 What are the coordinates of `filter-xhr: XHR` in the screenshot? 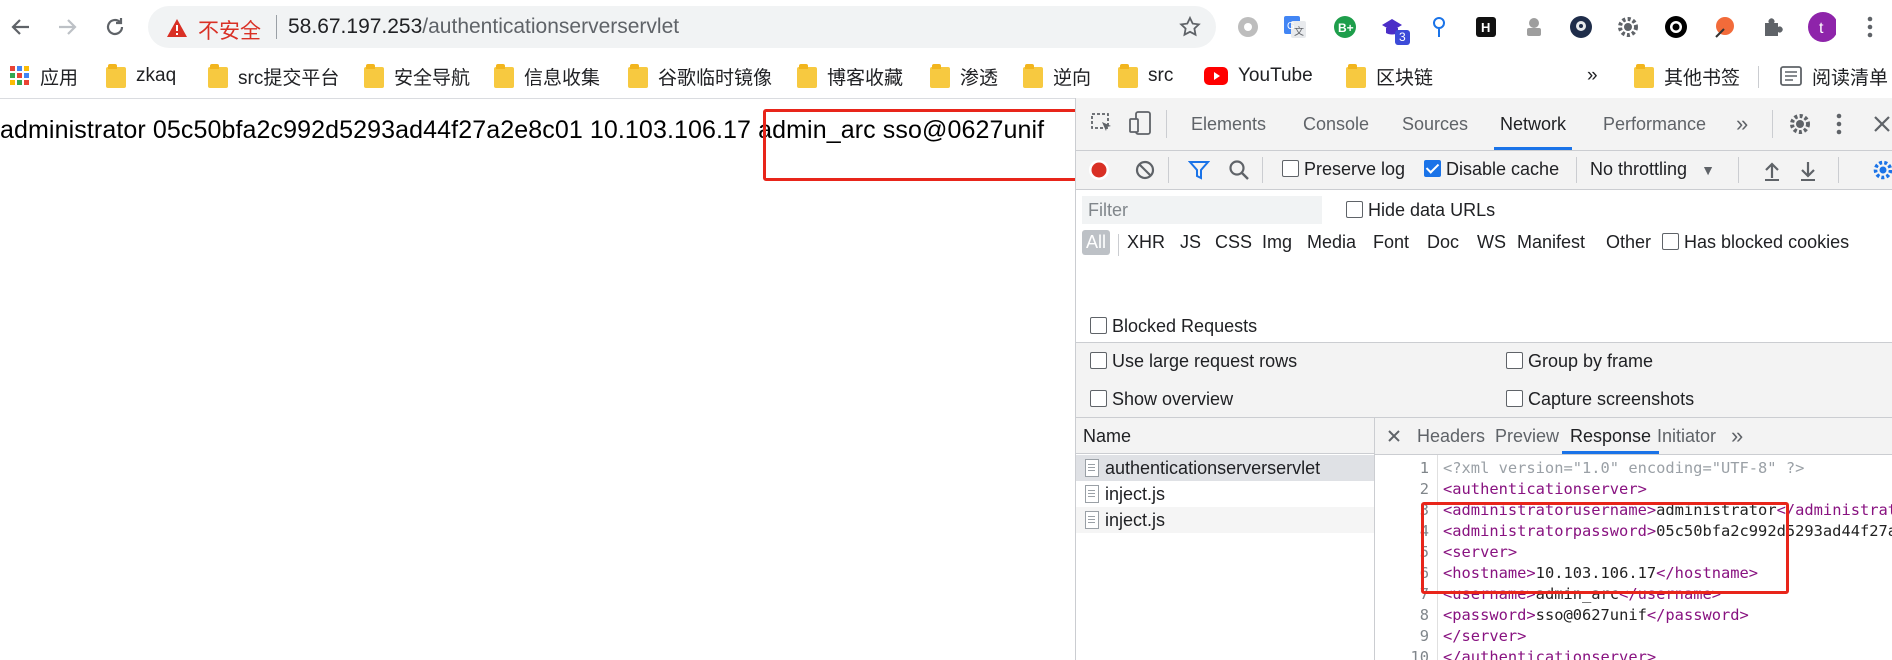 It's located at (1146, 242).